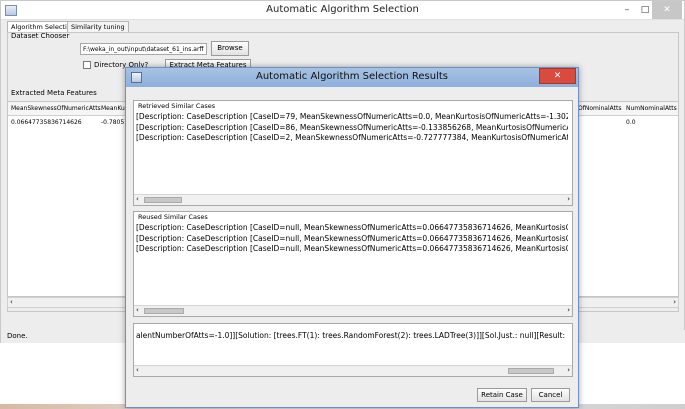  I want to click on column-header: MeanKu, so click(113, 108).